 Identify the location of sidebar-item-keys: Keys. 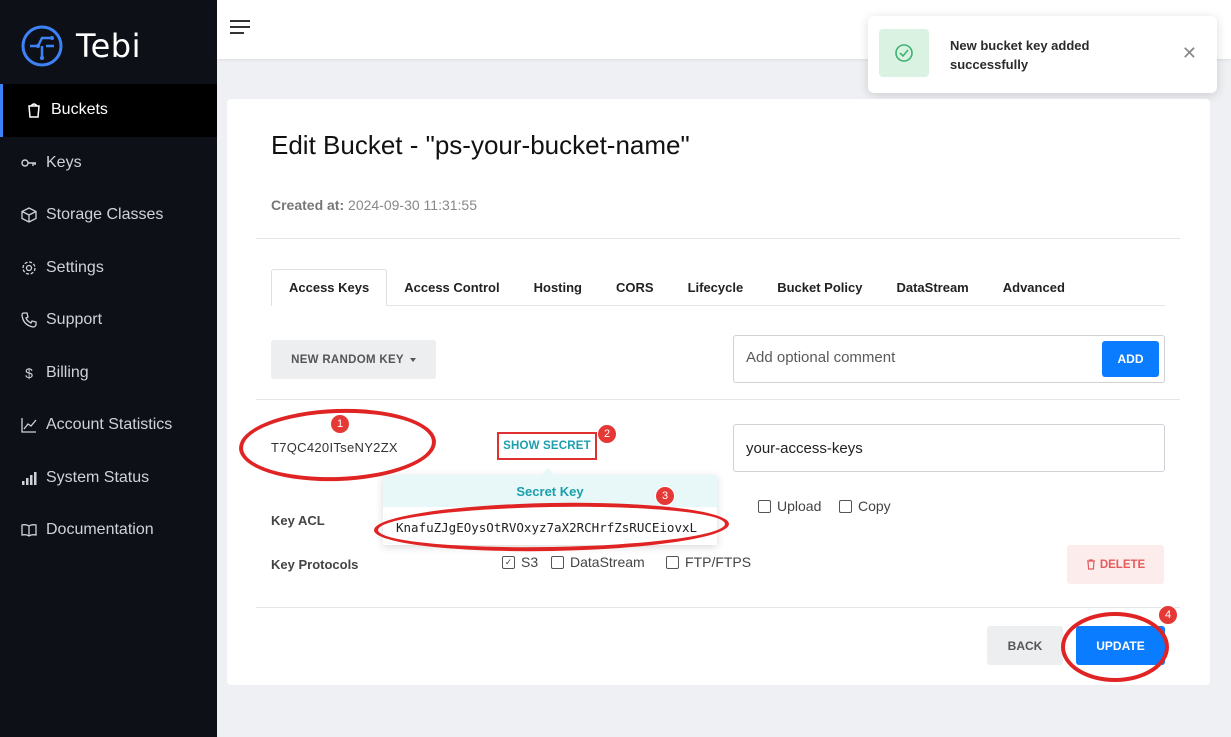
(108, 163).